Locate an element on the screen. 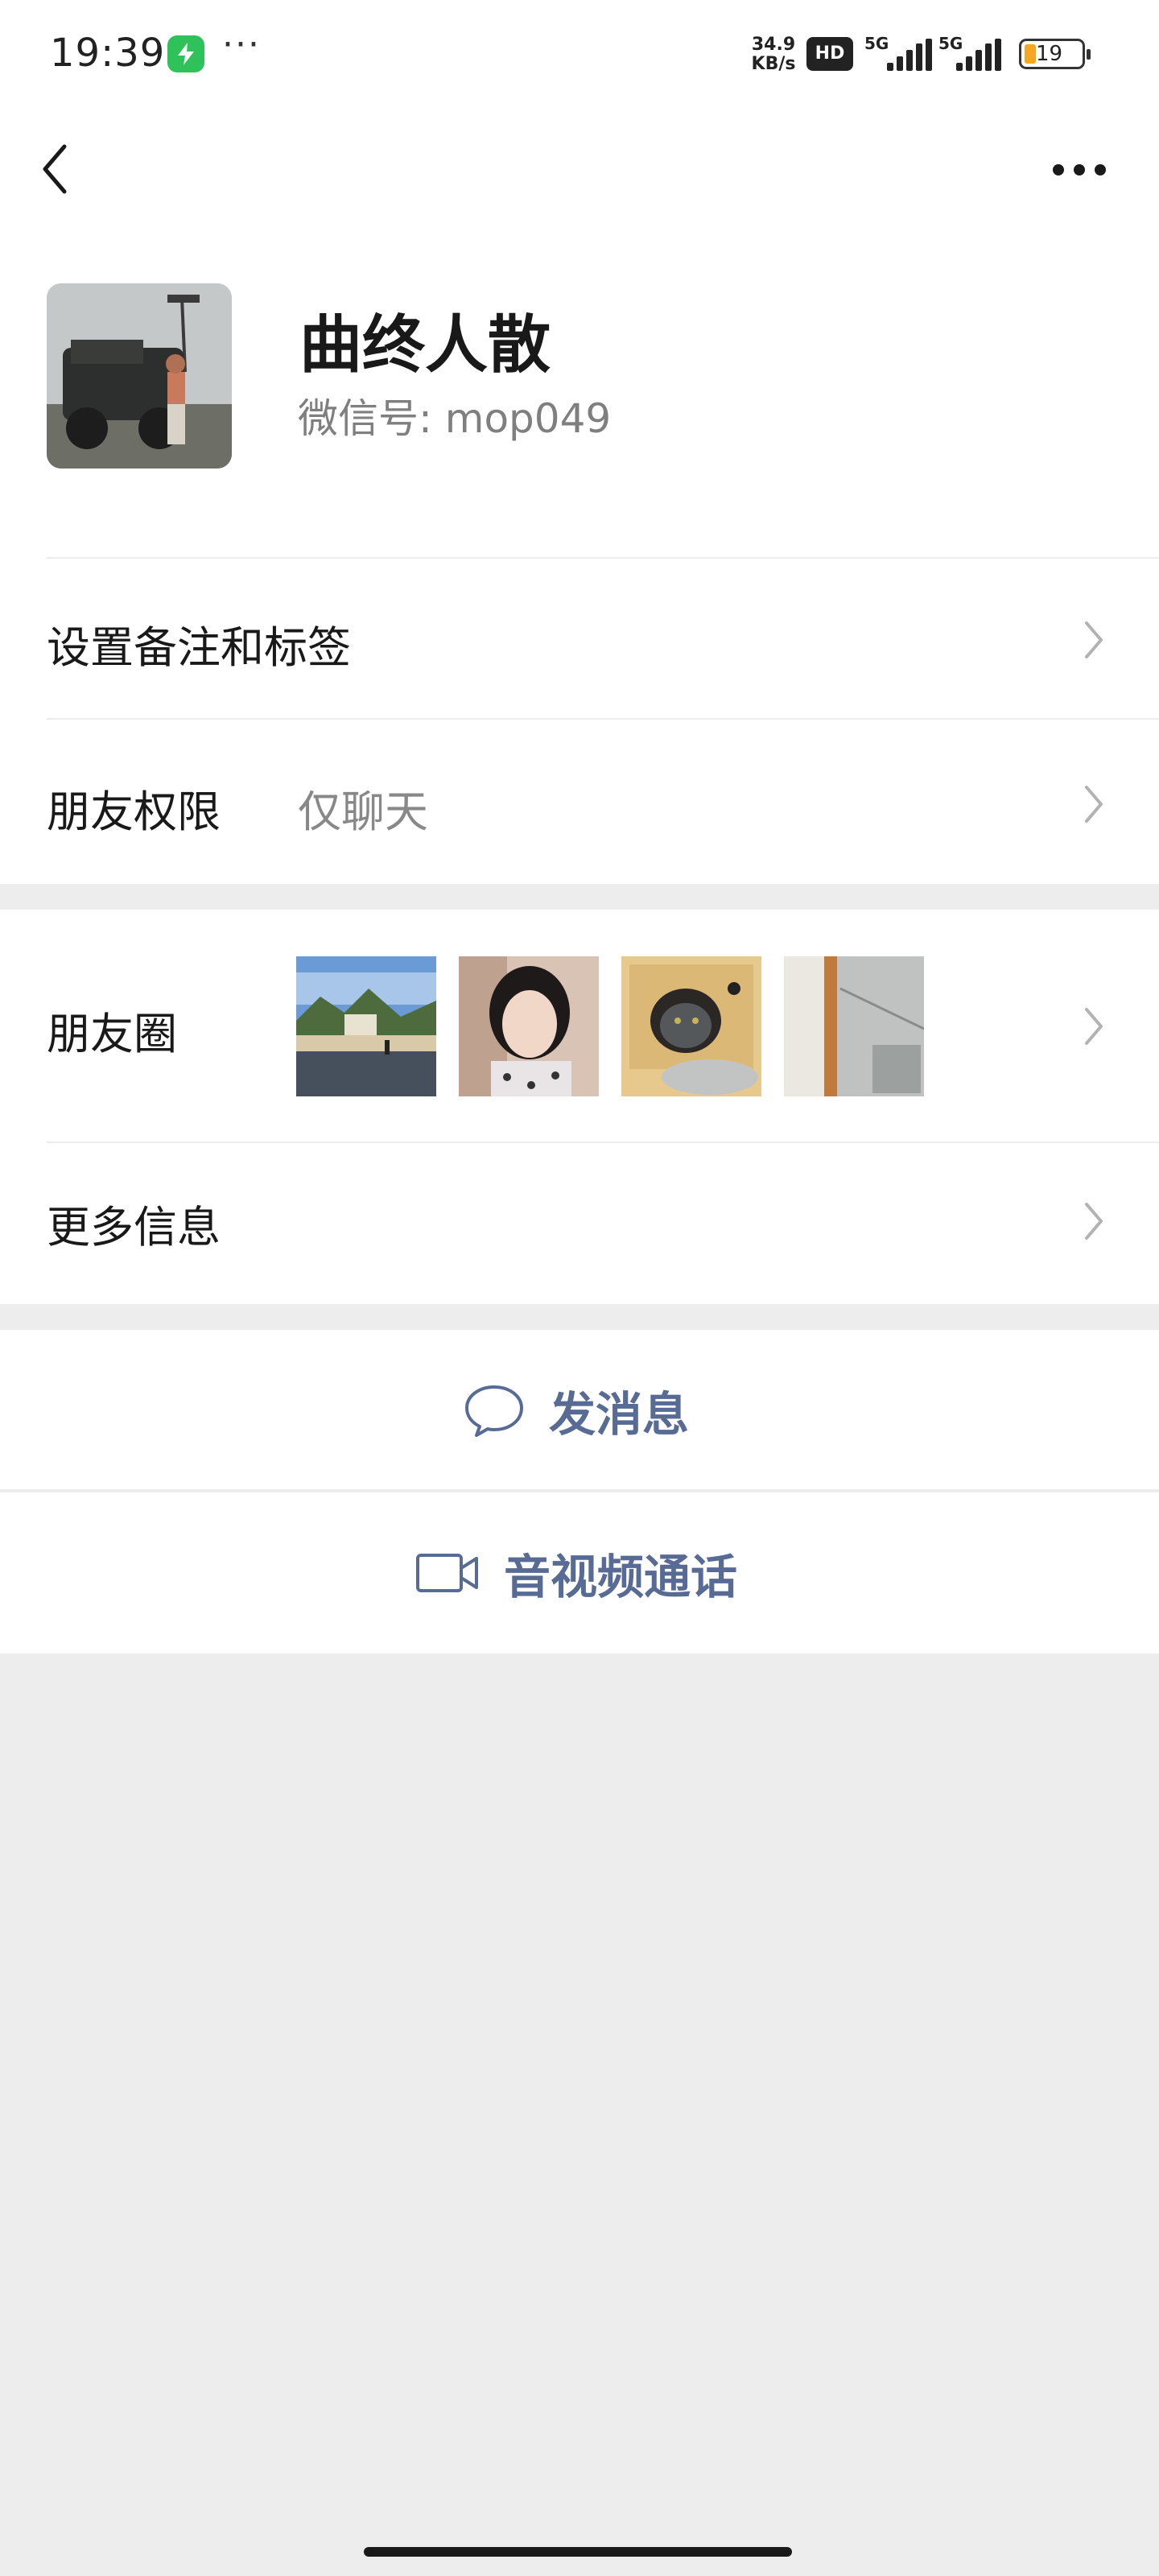 Image resolution: width=1159 pixels, height=2576 pixels. remark-tags-row: 设置备注和标签 is located at coordinates (579, 639).